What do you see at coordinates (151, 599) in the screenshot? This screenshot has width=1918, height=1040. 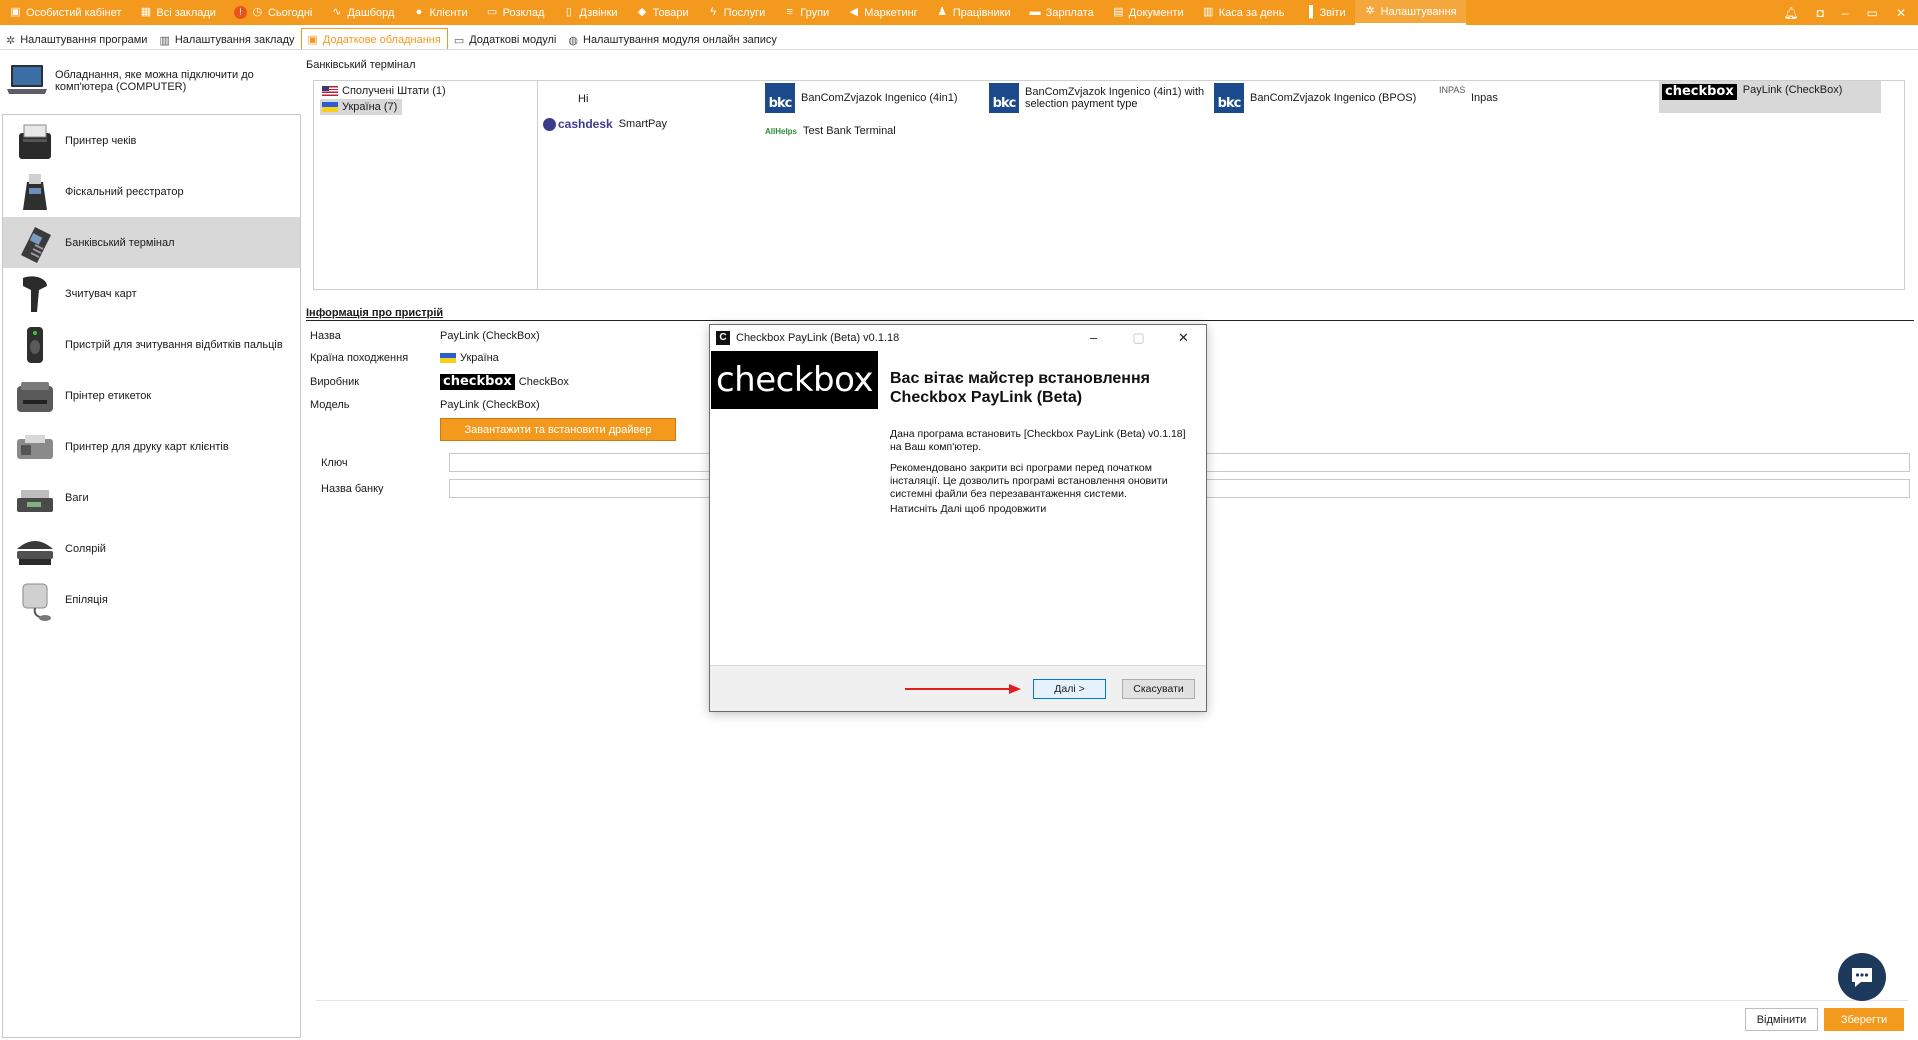 I see `category-epilation: Епіляція` at bounding box center [151, 599].